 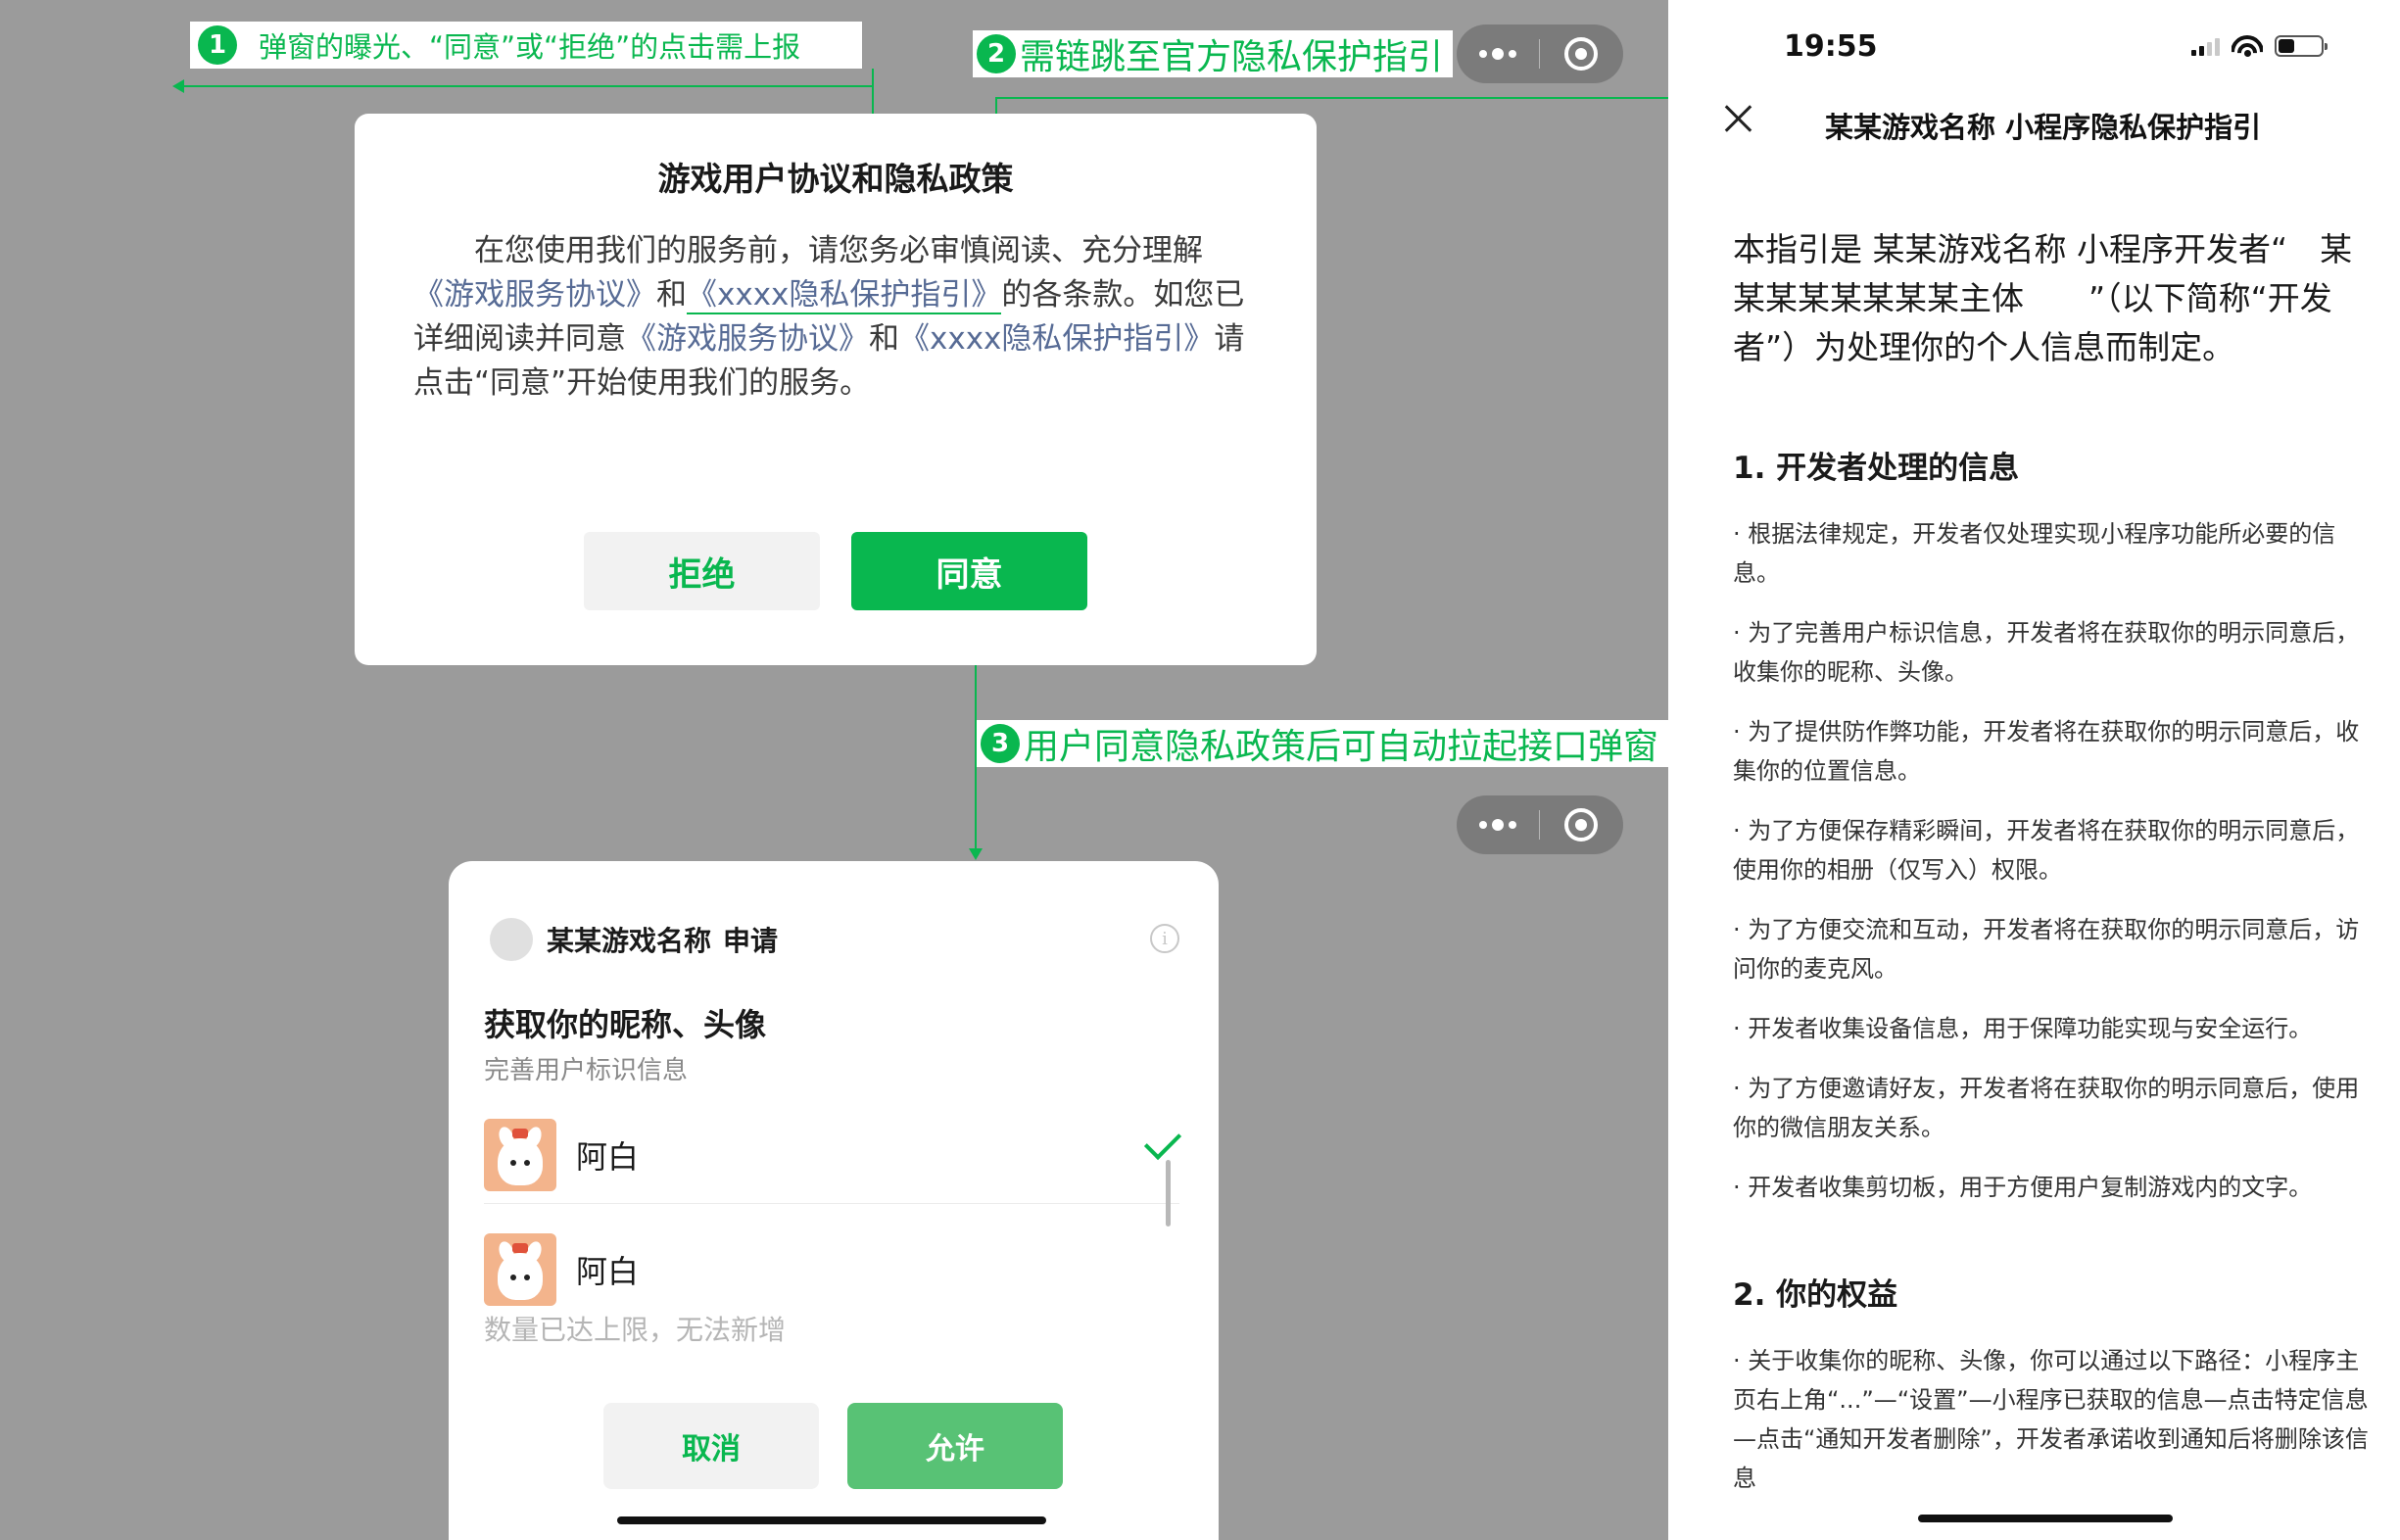 I want to click on cancel-button: 取消, so click(x=711, y=1446).